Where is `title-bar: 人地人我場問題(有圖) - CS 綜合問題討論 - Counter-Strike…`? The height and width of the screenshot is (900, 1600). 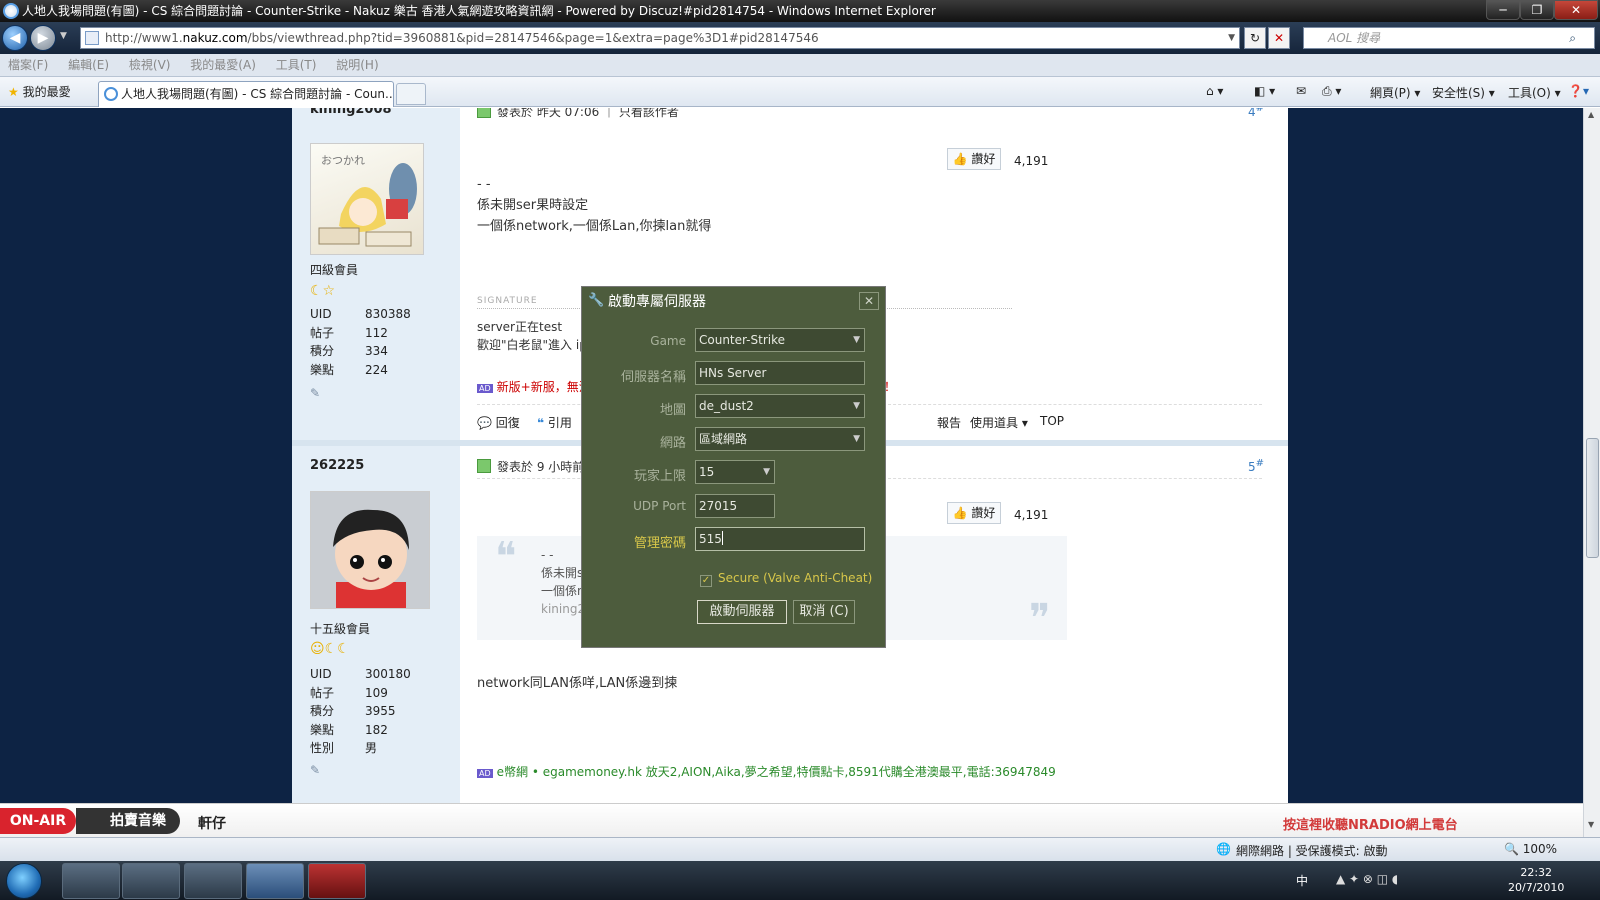
title-bar: 人地人我場問題(有圖) - CS 綜合問題討論 - Counter-Strike… is located at coordinates (800, 11).